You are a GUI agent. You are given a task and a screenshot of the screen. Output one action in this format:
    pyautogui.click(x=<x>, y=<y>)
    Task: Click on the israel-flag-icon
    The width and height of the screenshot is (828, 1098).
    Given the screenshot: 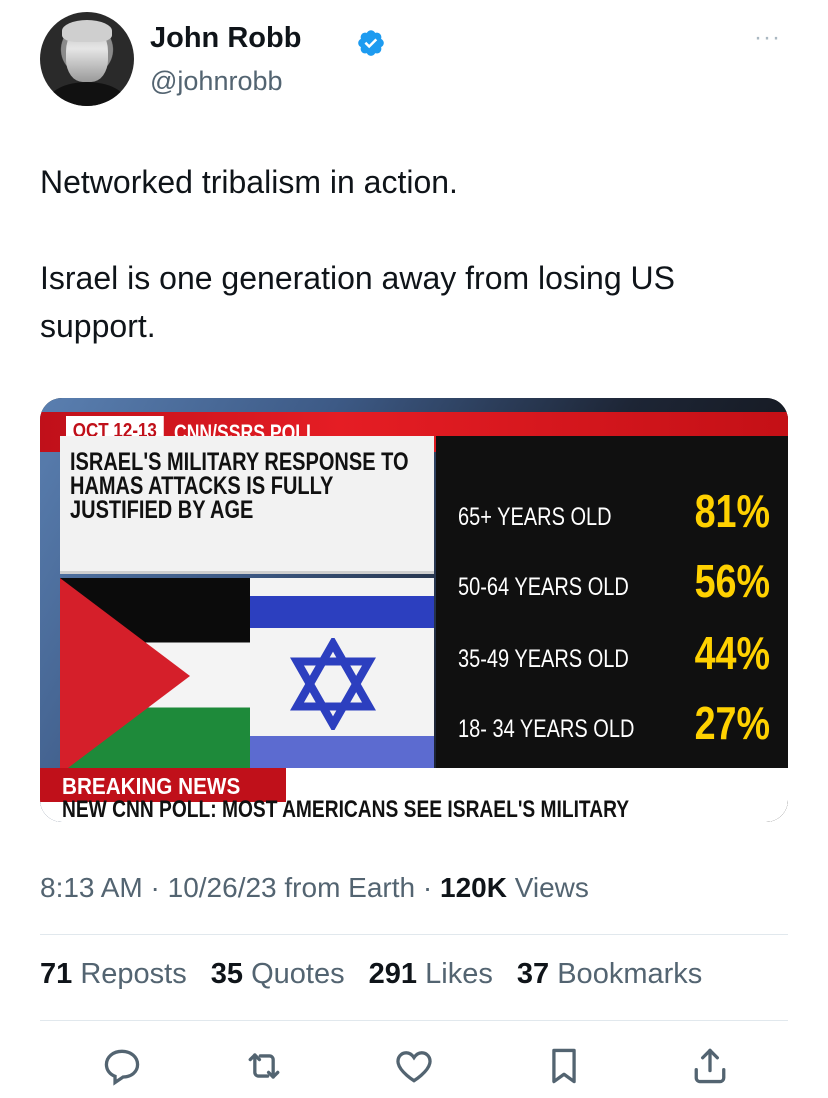 What is the action you would take?
    pyautogui.click(x=327, y=676)
    